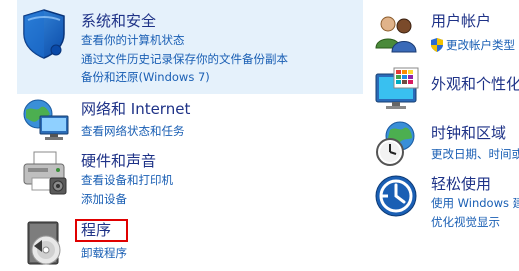 This screenshot has width=519, height=271. What do you see at coordinates (396, 34) in the screenshot?
I see `users-icon` at bounding box center [396, 34].